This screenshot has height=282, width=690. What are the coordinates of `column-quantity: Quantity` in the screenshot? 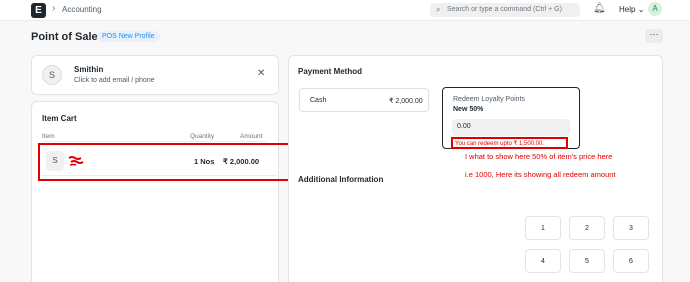 It's located at (202, 136).